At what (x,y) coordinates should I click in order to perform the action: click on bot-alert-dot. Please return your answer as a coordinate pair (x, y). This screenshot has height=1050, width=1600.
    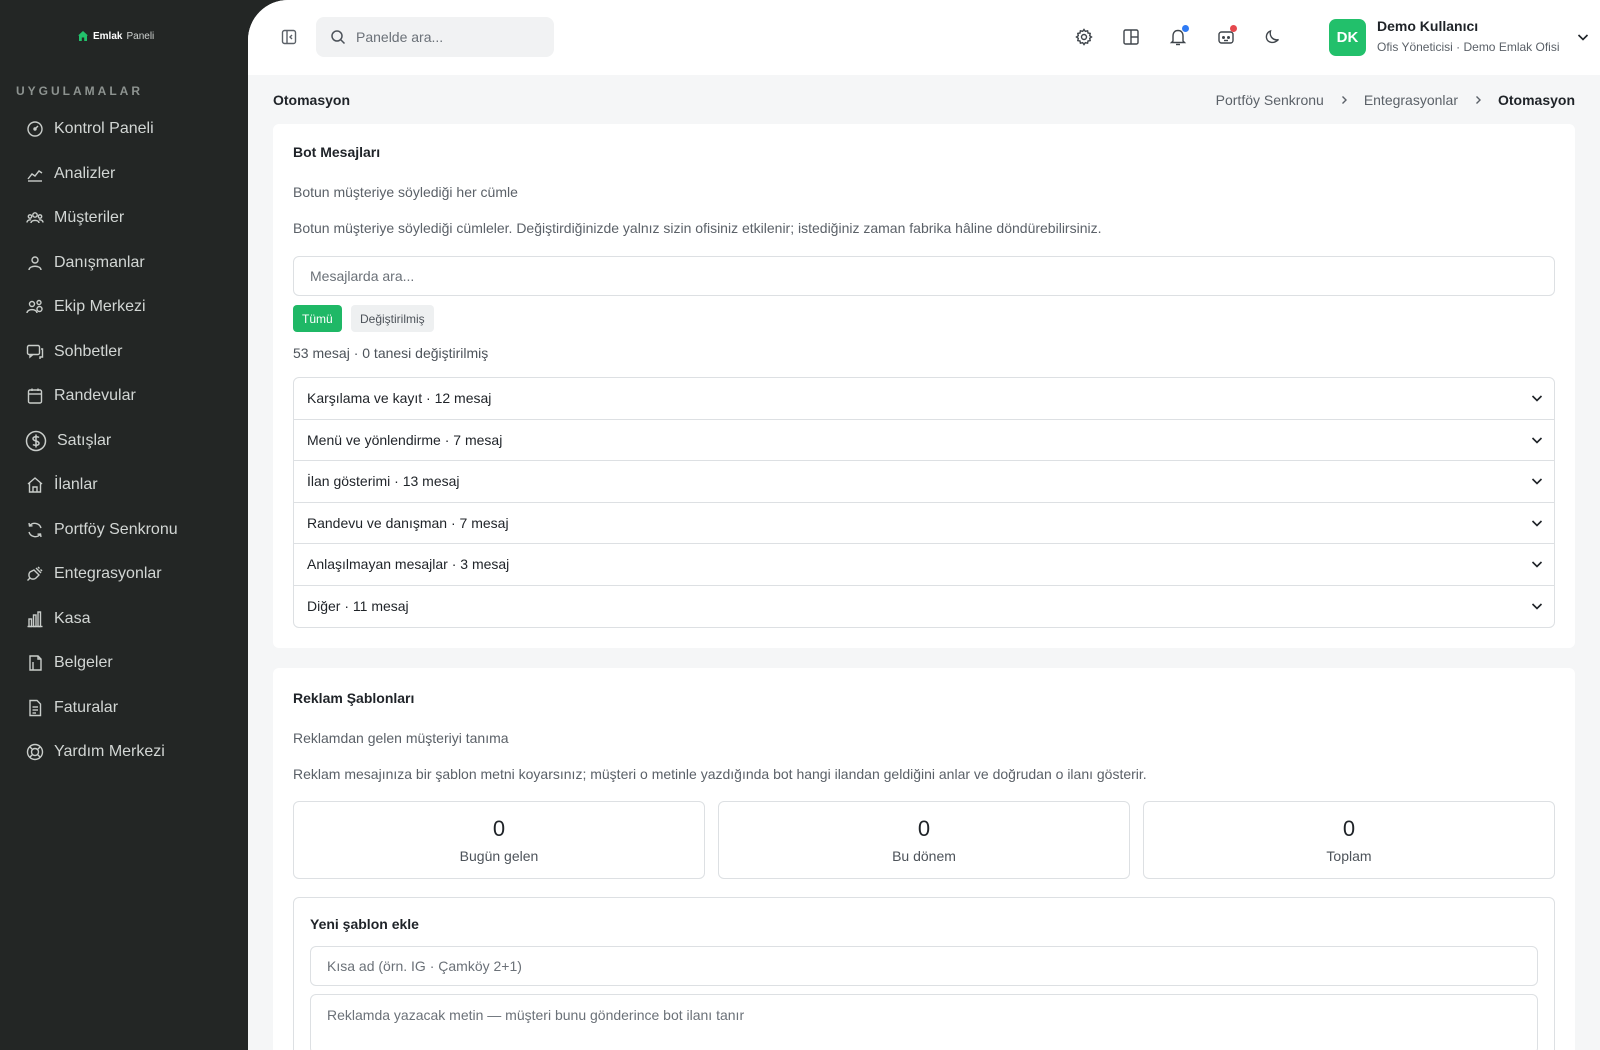
    Looking at the image, I should click on (1233, 28).